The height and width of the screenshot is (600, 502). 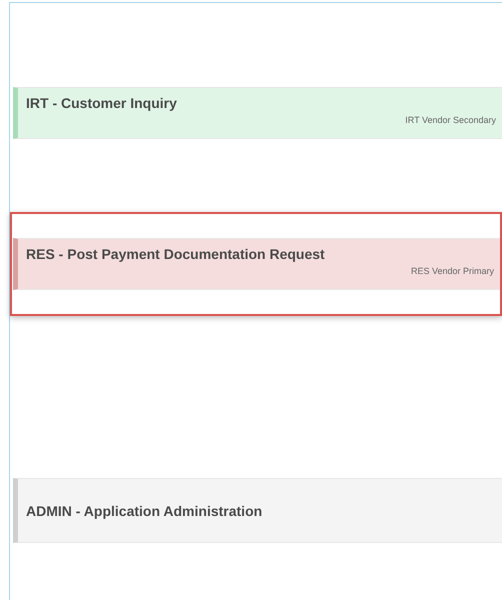 I want to click on task-card: ADMIN - Application Administration, so click(x=257, y=510).